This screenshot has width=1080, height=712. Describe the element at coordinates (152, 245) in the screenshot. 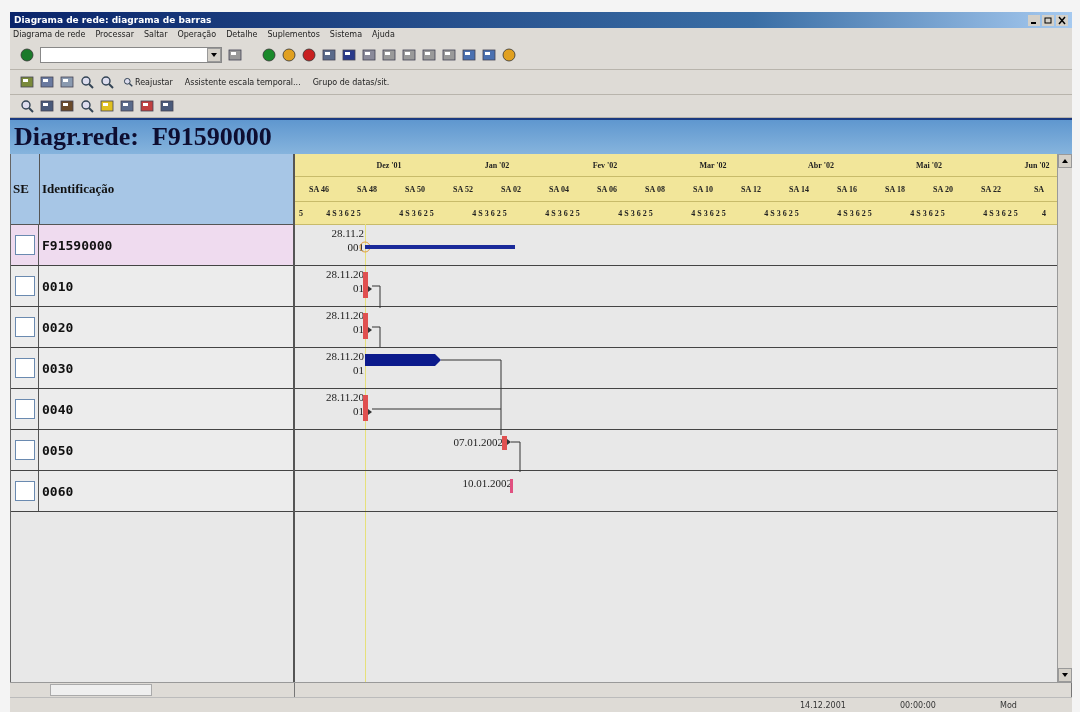

I see `table-row: F91590000` at that location.